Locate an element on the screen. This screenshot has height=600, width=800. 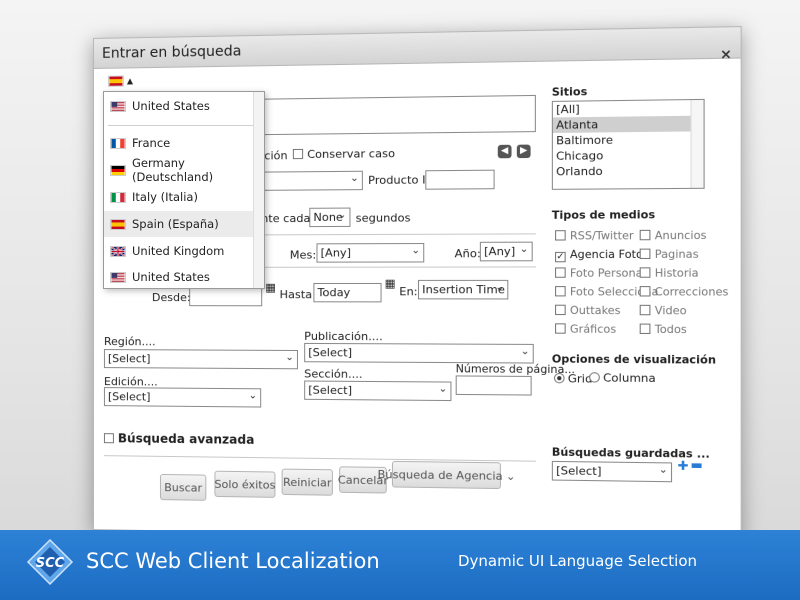
sites-scrollbar is located at coordinates (697, 143).